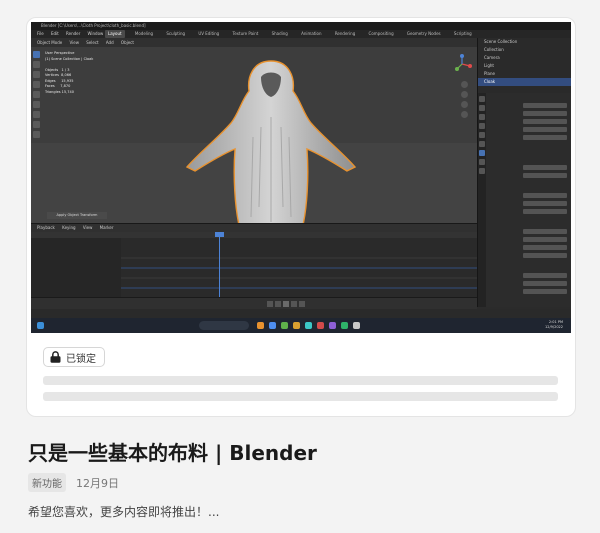 This screenshot has width=600, height=533. I want to click on transform-tool-icon, so click(36, 104).